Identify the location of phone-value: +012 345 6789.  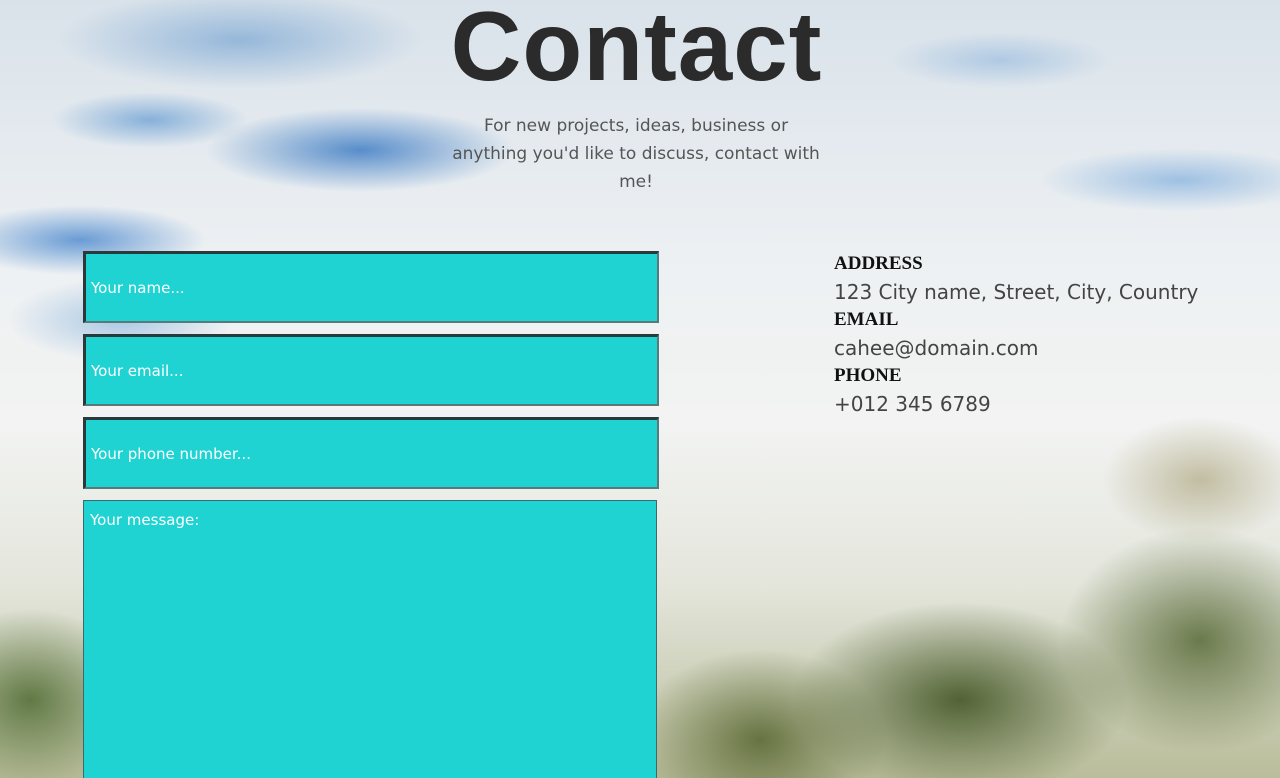
(912, 404).